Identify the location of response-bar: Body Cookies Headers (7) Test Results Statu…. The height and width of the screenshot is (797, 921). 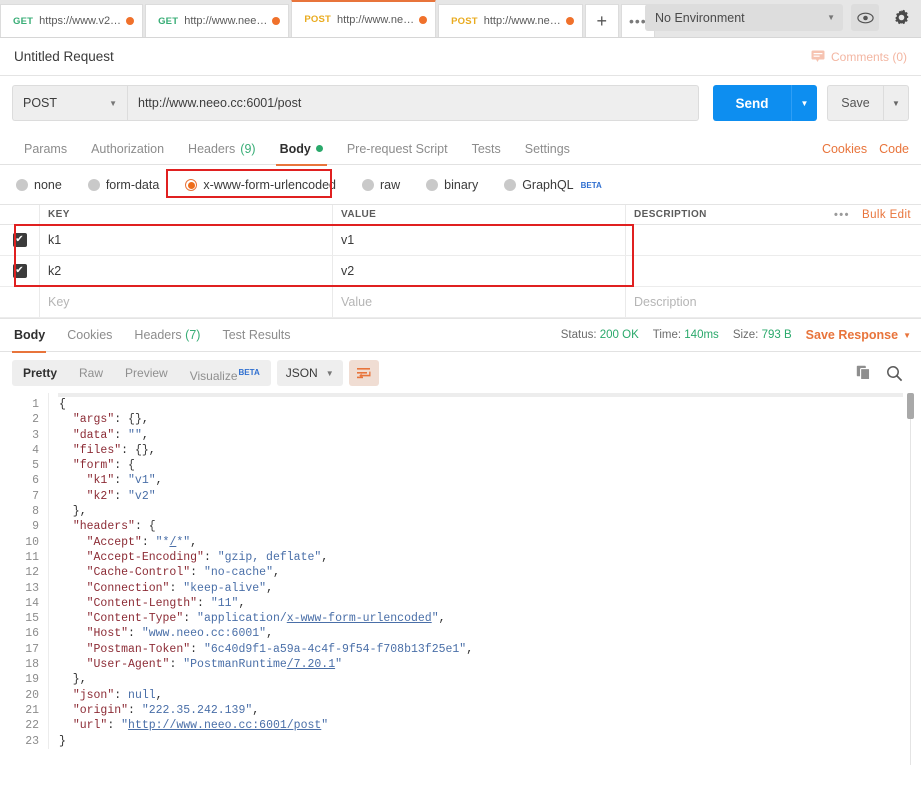
(460, 335).